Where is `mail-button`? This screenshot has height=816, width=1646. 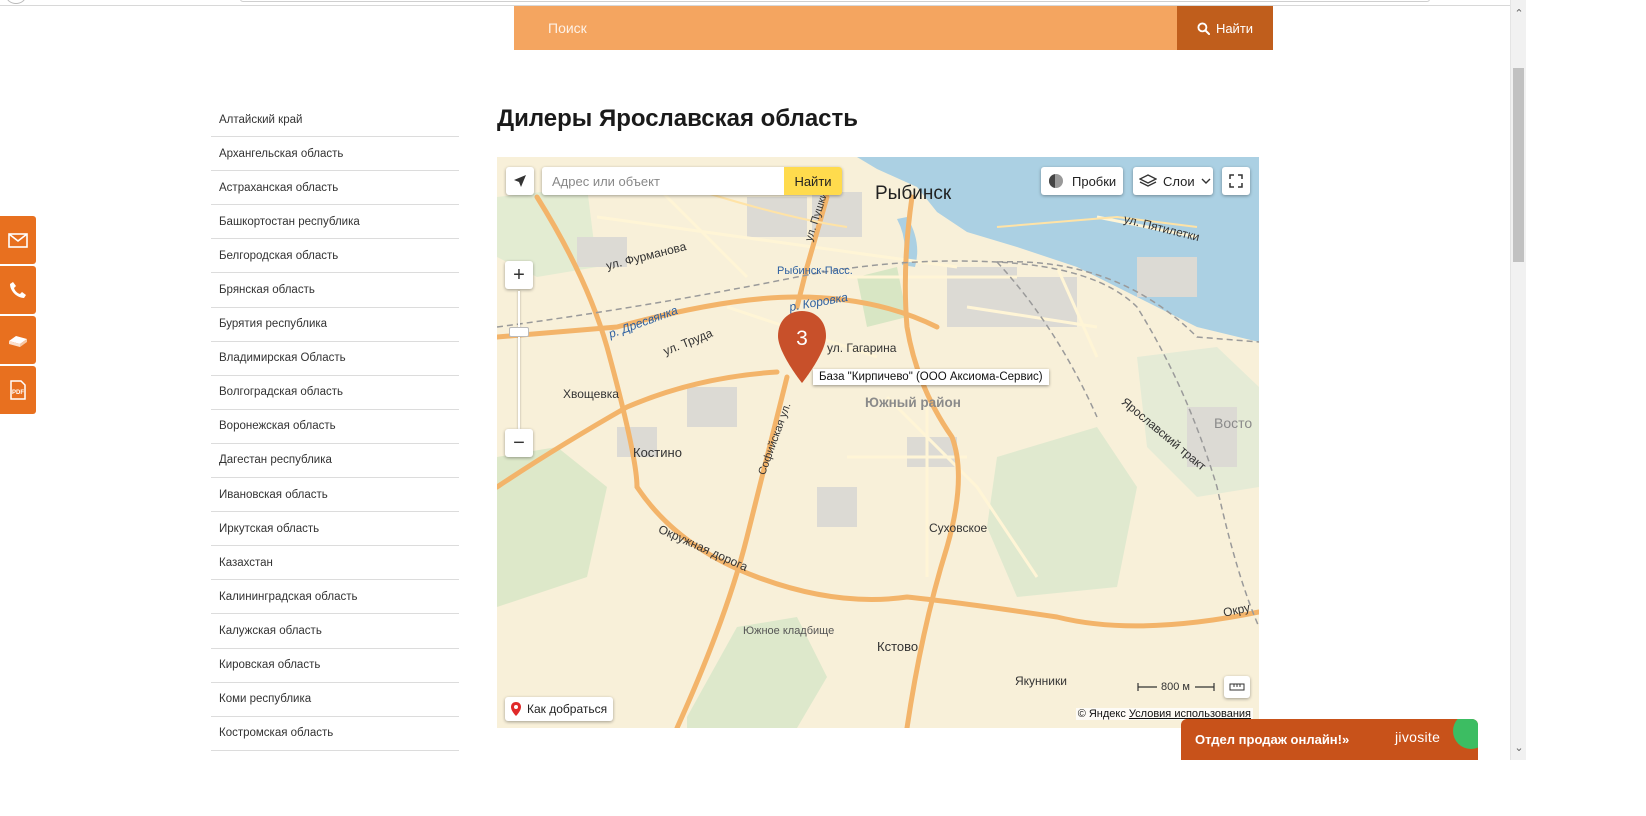 mail-button is located at coordinates (18, 240).